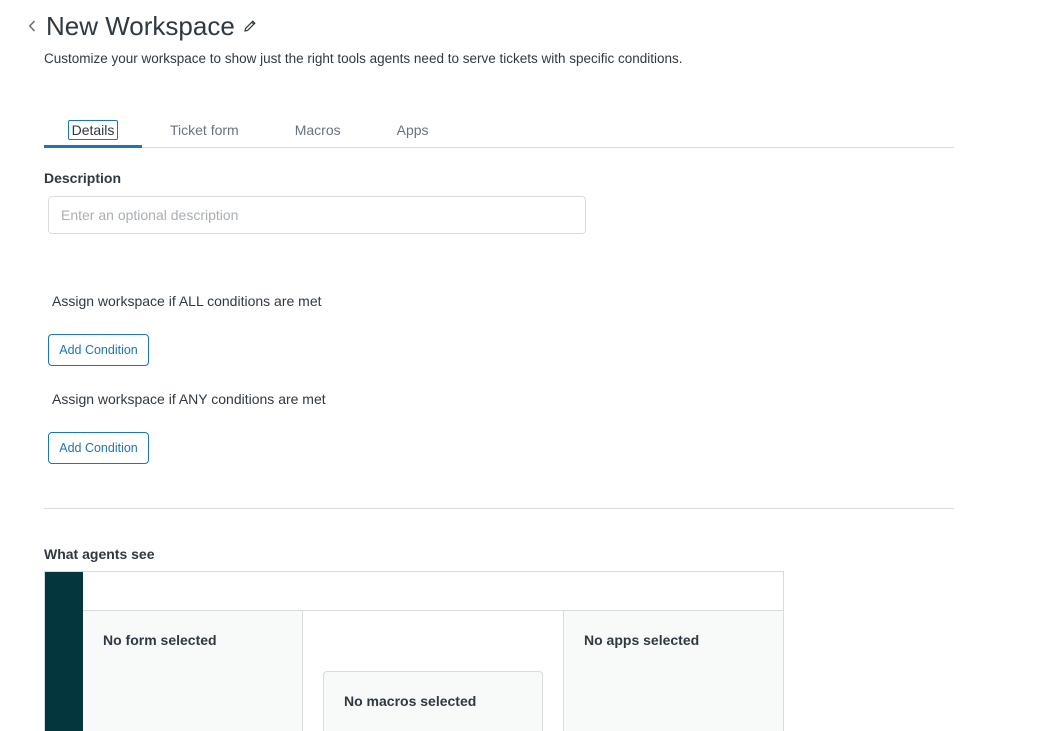 This screenshot has height=731, width=1059. What do you see at coordinates (64, 651) in the screenshot?
I see `preview-sidebar` at bounding box center [64, 651].